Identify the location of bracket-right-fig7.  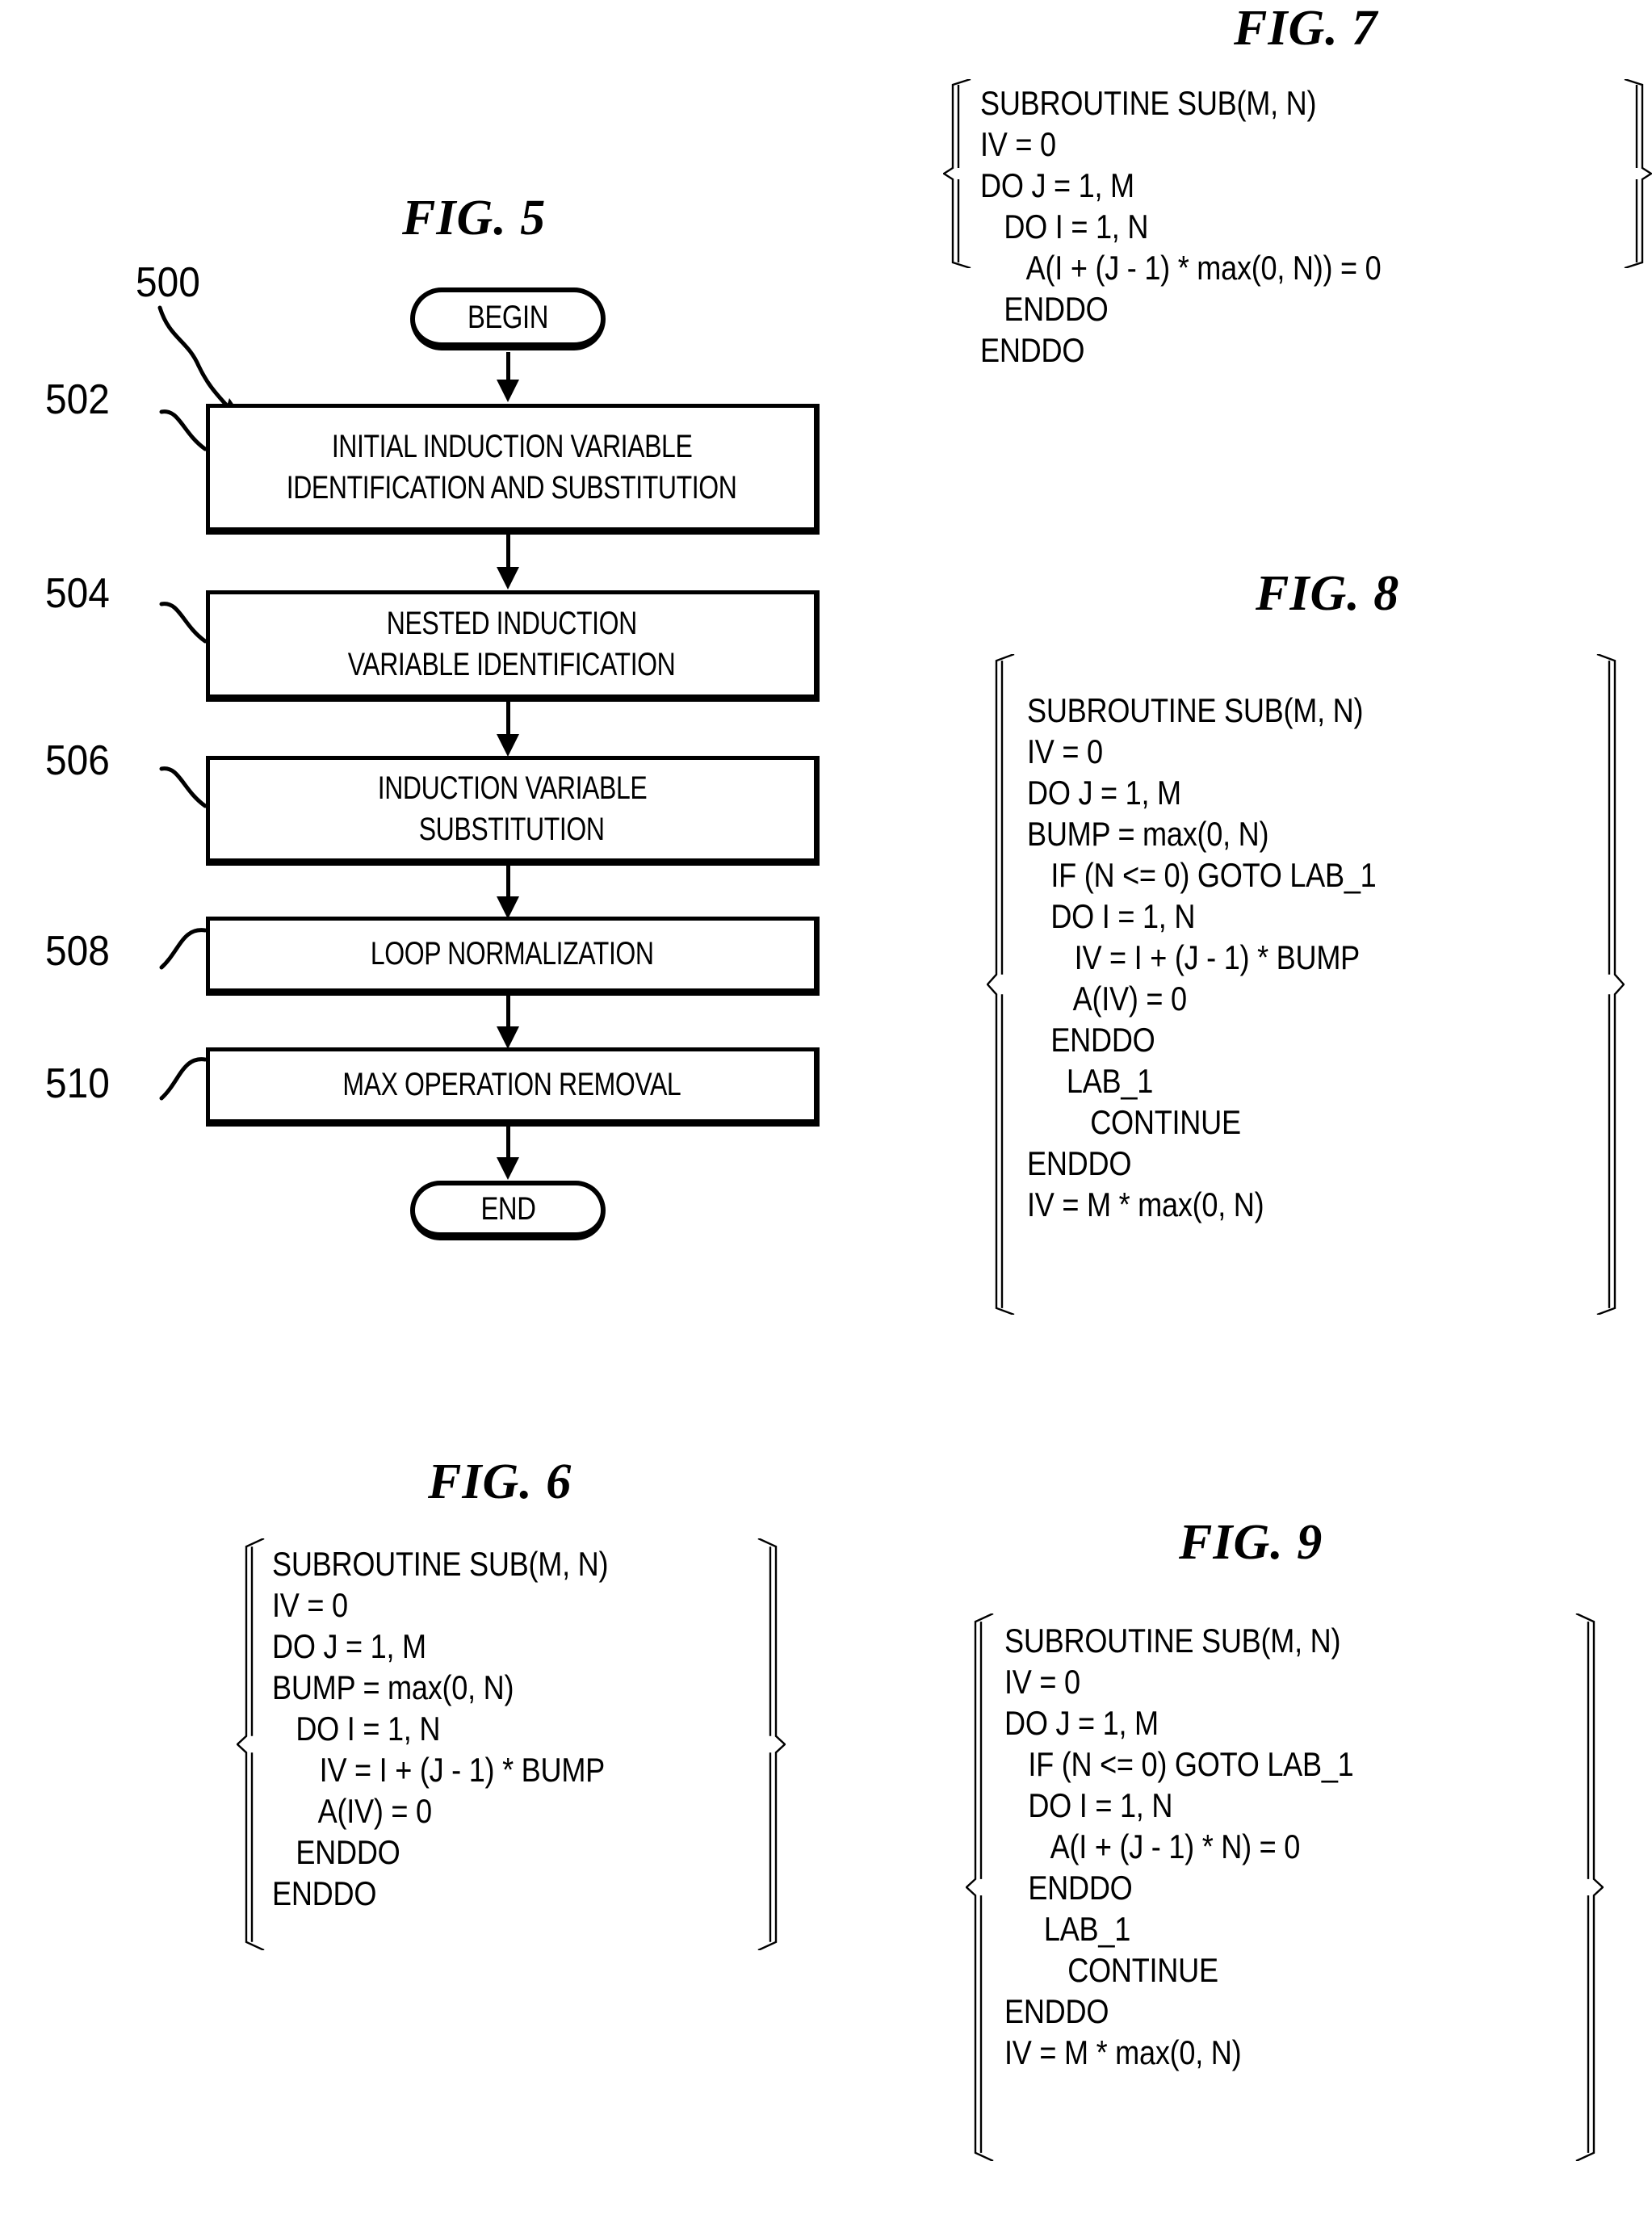
(1636, 173).